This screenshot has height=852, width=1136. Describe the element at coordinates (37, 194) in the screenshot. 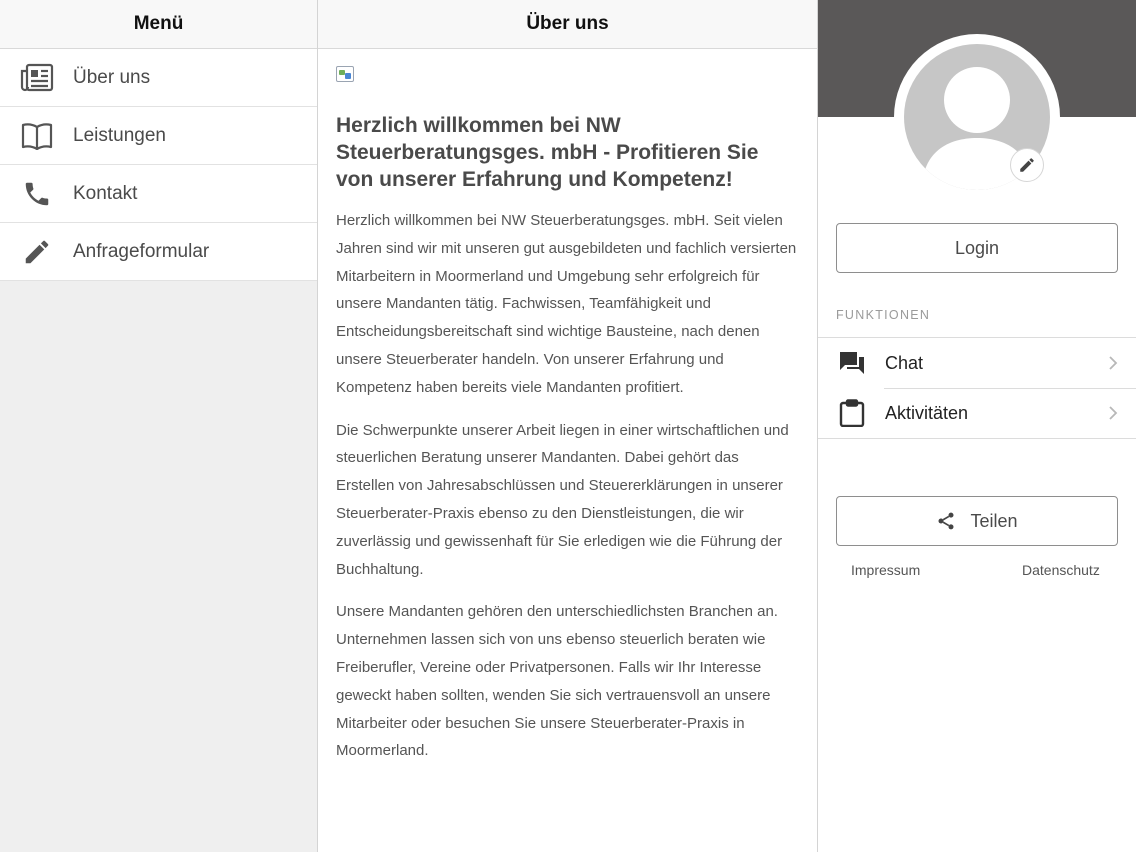

I see `phone-icon` at that location.